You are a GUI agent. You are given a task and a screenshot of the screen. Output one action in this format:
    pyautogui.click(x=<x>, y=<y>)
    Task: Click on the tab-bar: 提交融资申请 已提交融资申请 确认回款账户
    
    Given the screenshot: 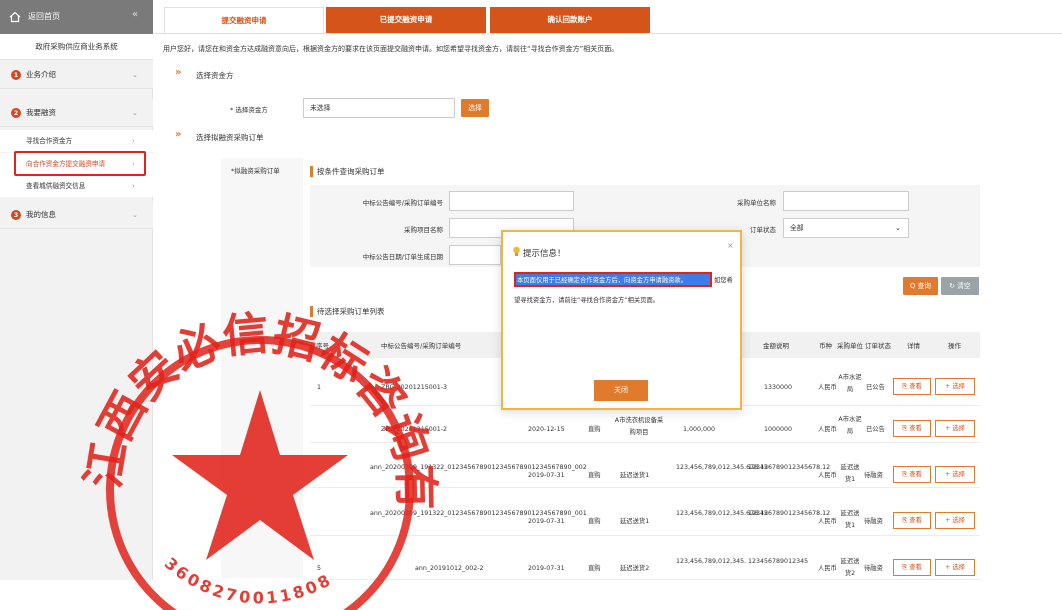 What is the action you would take?
    pyautogui.click(x=608, y=17)
    